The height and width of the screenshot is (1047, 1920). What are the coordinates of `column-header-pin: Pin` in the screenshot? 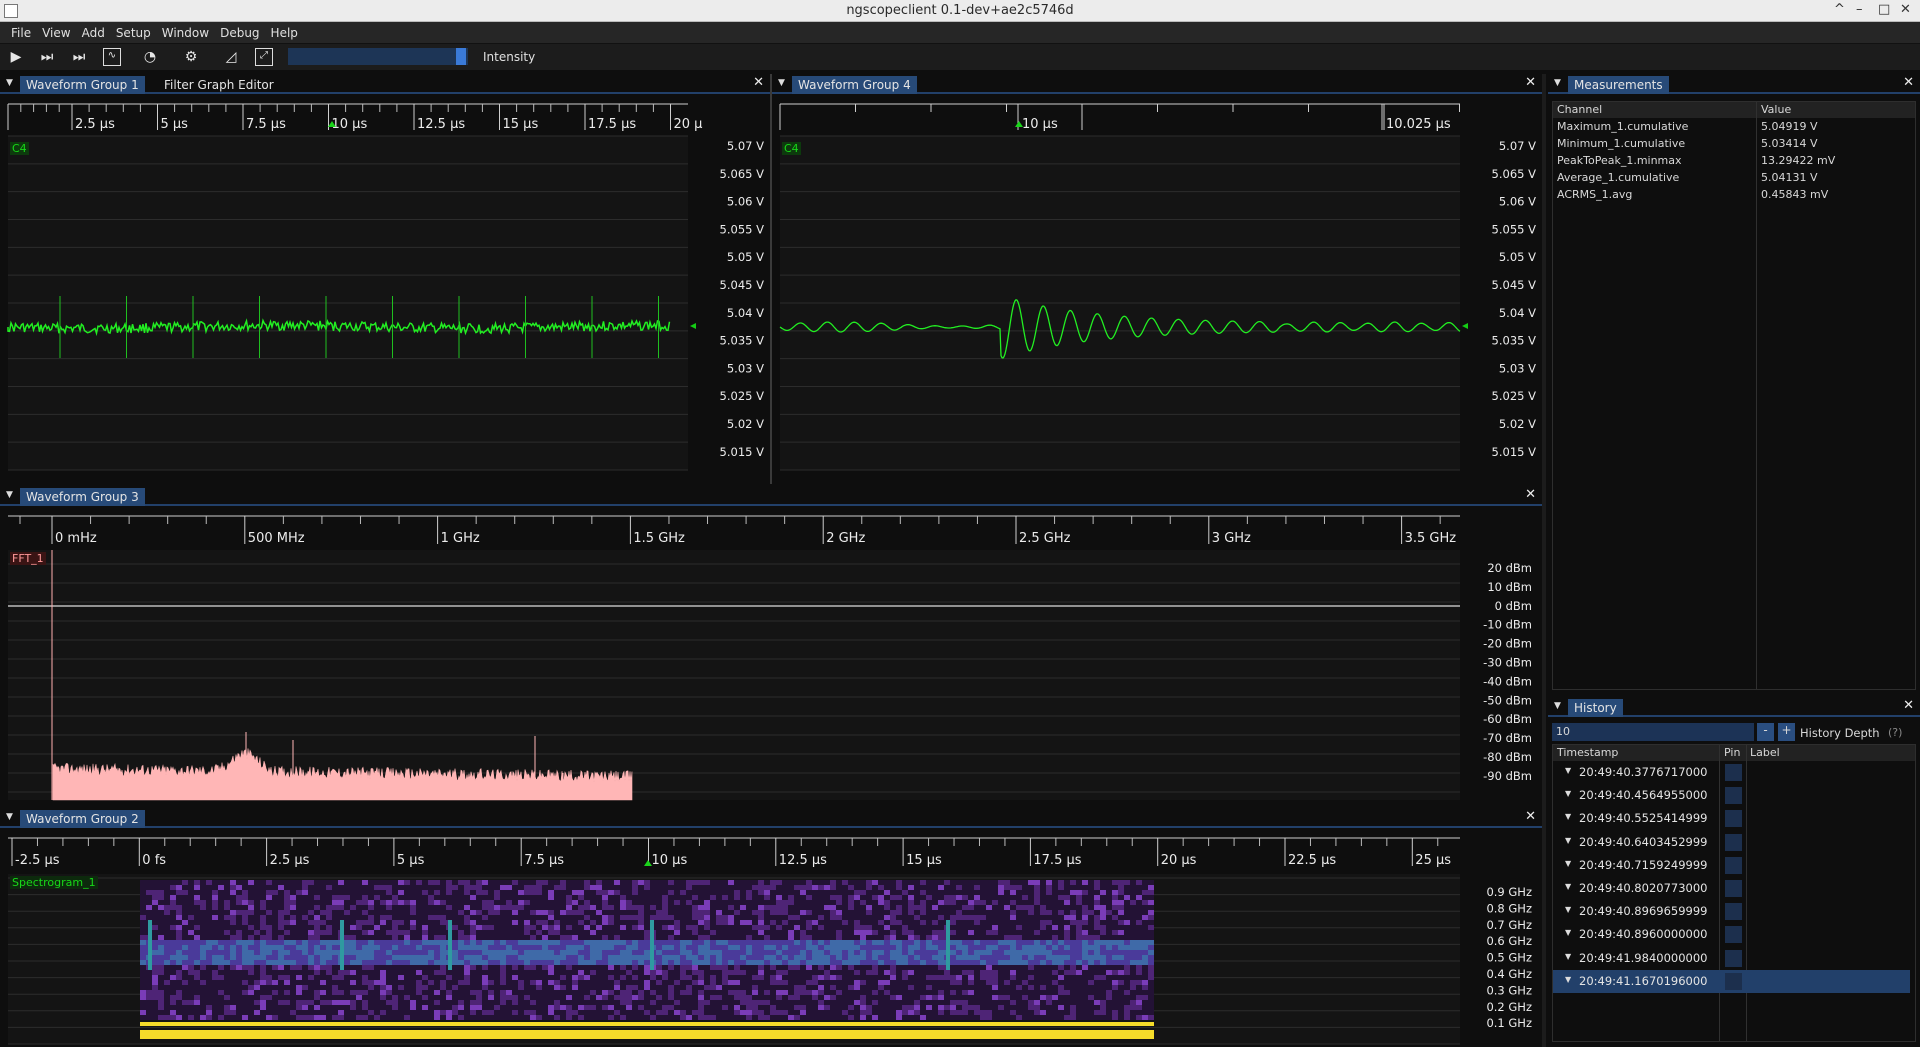 It's located at (1732, 752).